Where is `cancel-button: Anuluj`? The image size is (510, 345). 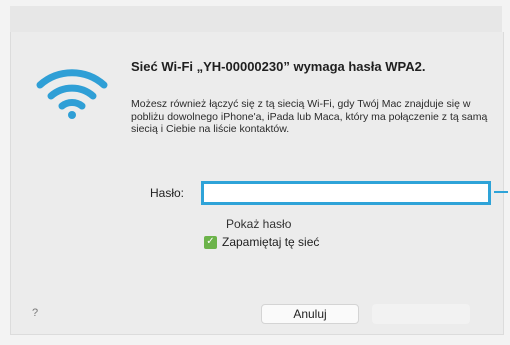 cancel-button: Anuluj is located at coordinates (310, 314).